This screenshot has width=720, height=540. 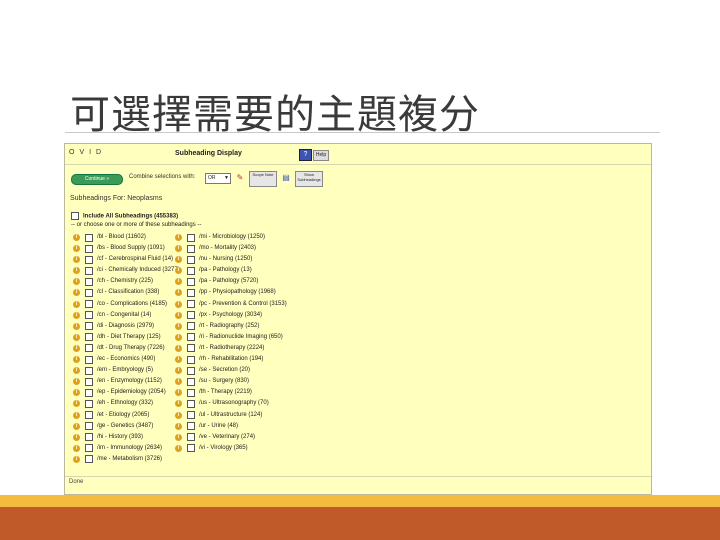 What do you see at coordinates (126, 326) in the screenshot?
I see `subheading-item: i/di - Diagnosis (2979)` at bounding box center [126, 326].